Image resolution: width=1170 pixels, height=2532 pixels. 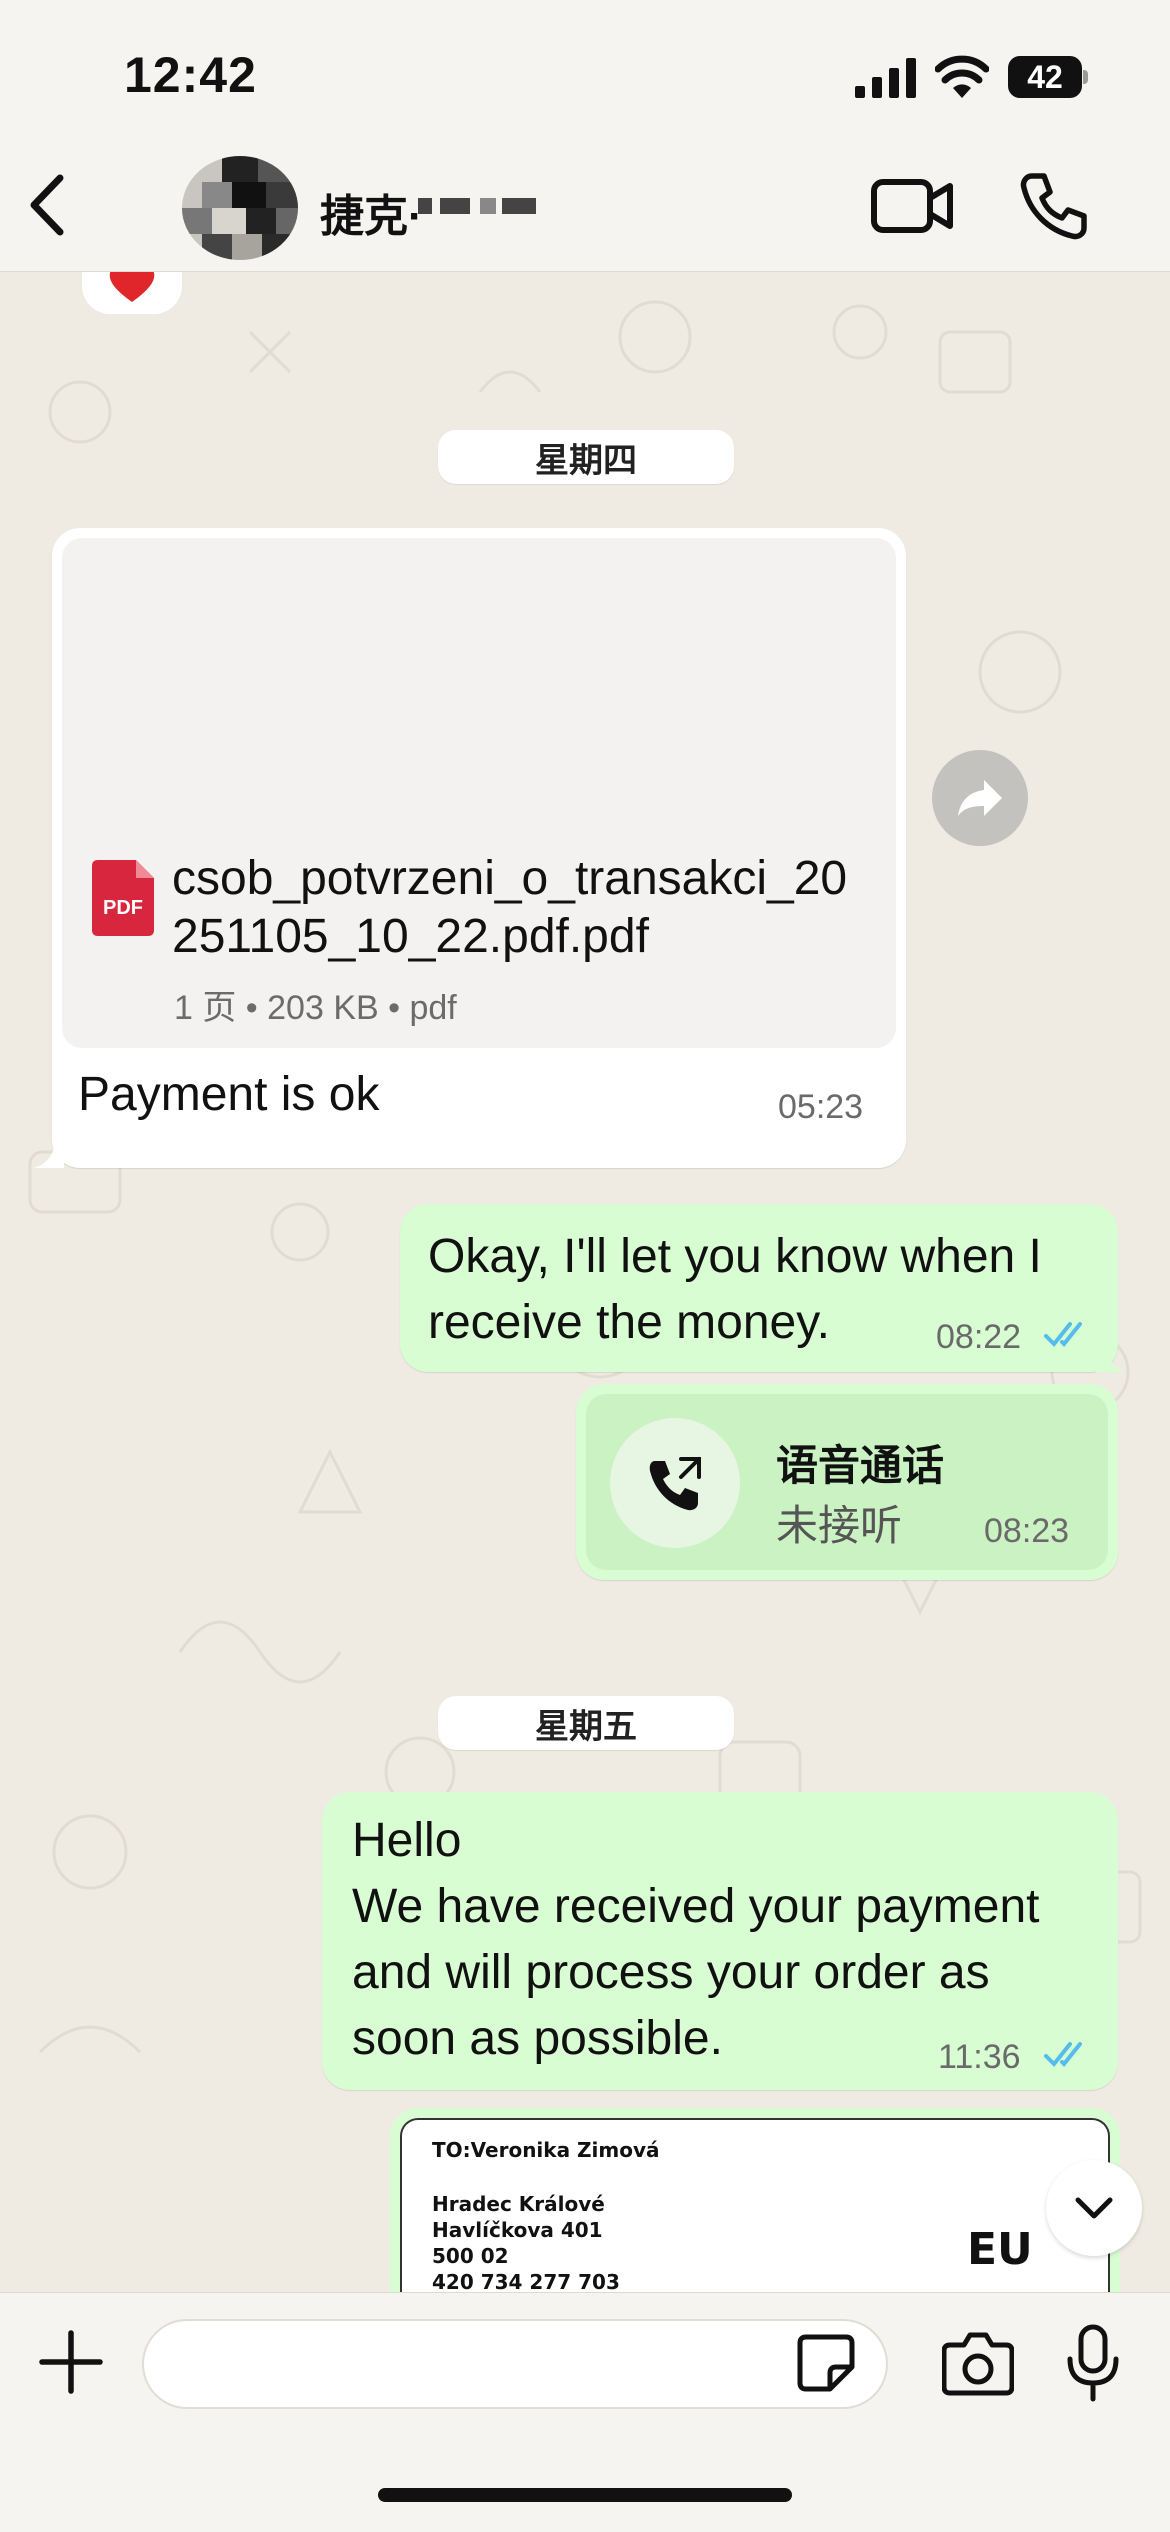 I want to click on status-time: 12:42, so click(x=190, y=75).